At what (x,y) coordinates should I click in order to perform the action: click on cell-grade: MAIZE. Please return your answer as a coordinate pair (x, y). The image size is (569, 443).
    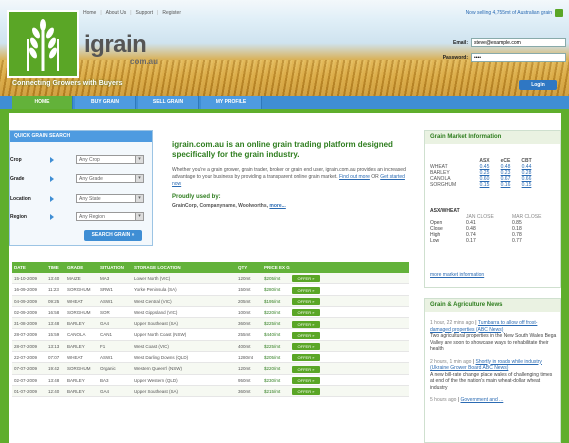
    Looking at the image, I should click on (74, 278).